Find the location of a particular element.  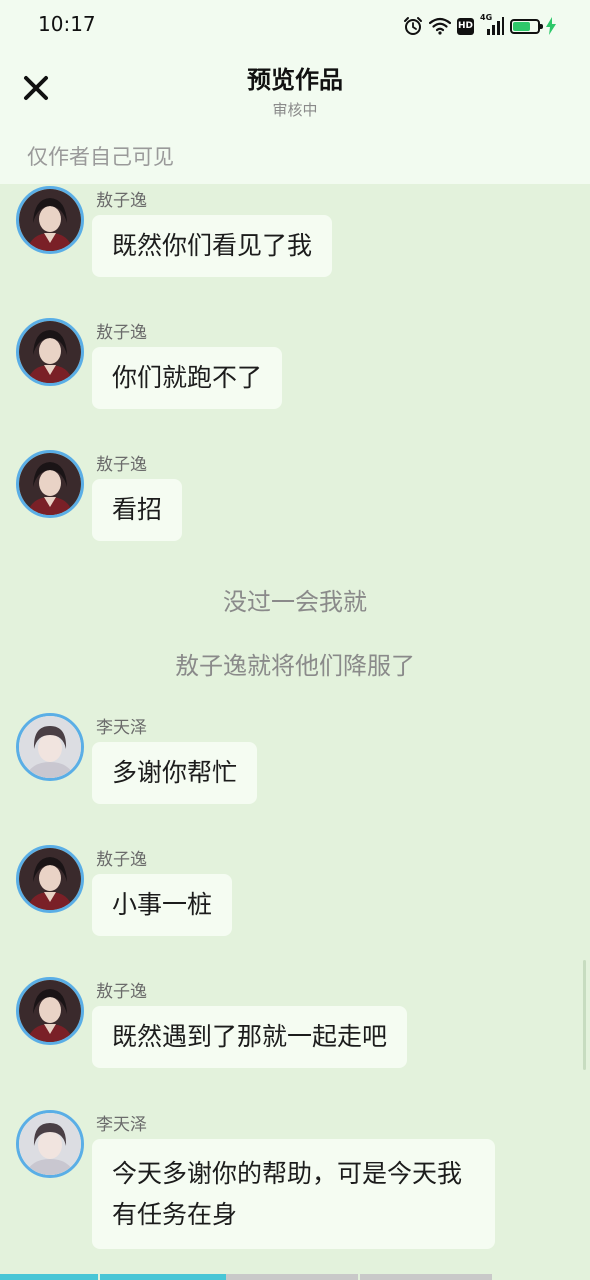

top-bar: 10:17 HD 4G 预览作品 审核中 仅作者自己可见 is located at coordinates (295, 92).